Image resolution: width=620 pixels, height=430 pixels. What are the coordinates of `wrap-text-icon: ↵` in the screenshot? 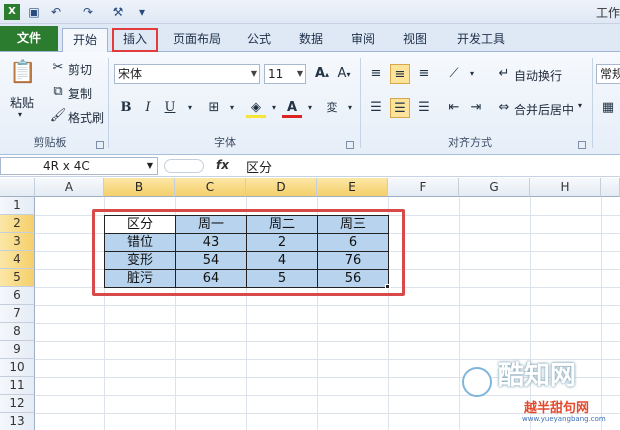 It's located at (504, 74).